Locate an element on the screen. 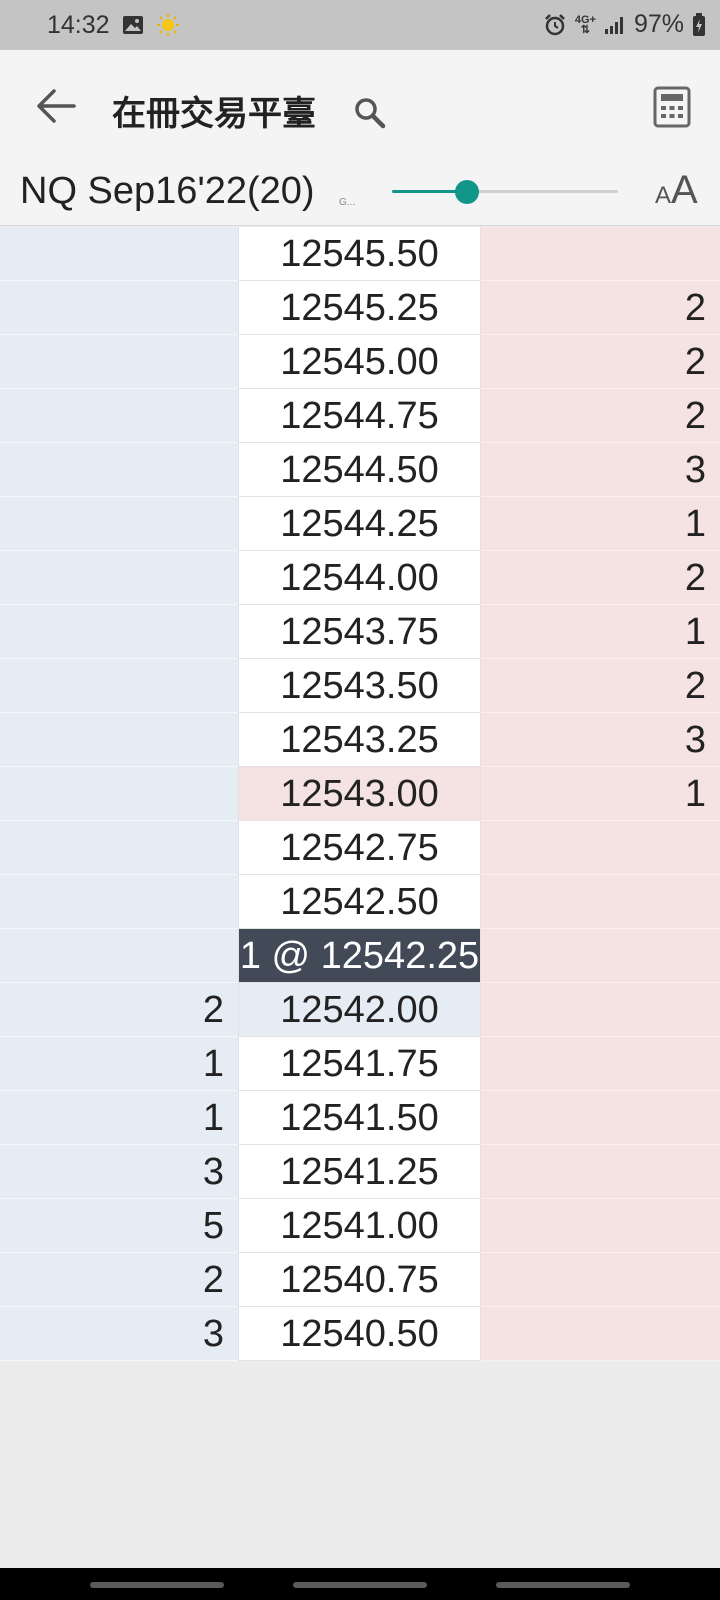  nav-back-button is located at coordinates (563, 1585).